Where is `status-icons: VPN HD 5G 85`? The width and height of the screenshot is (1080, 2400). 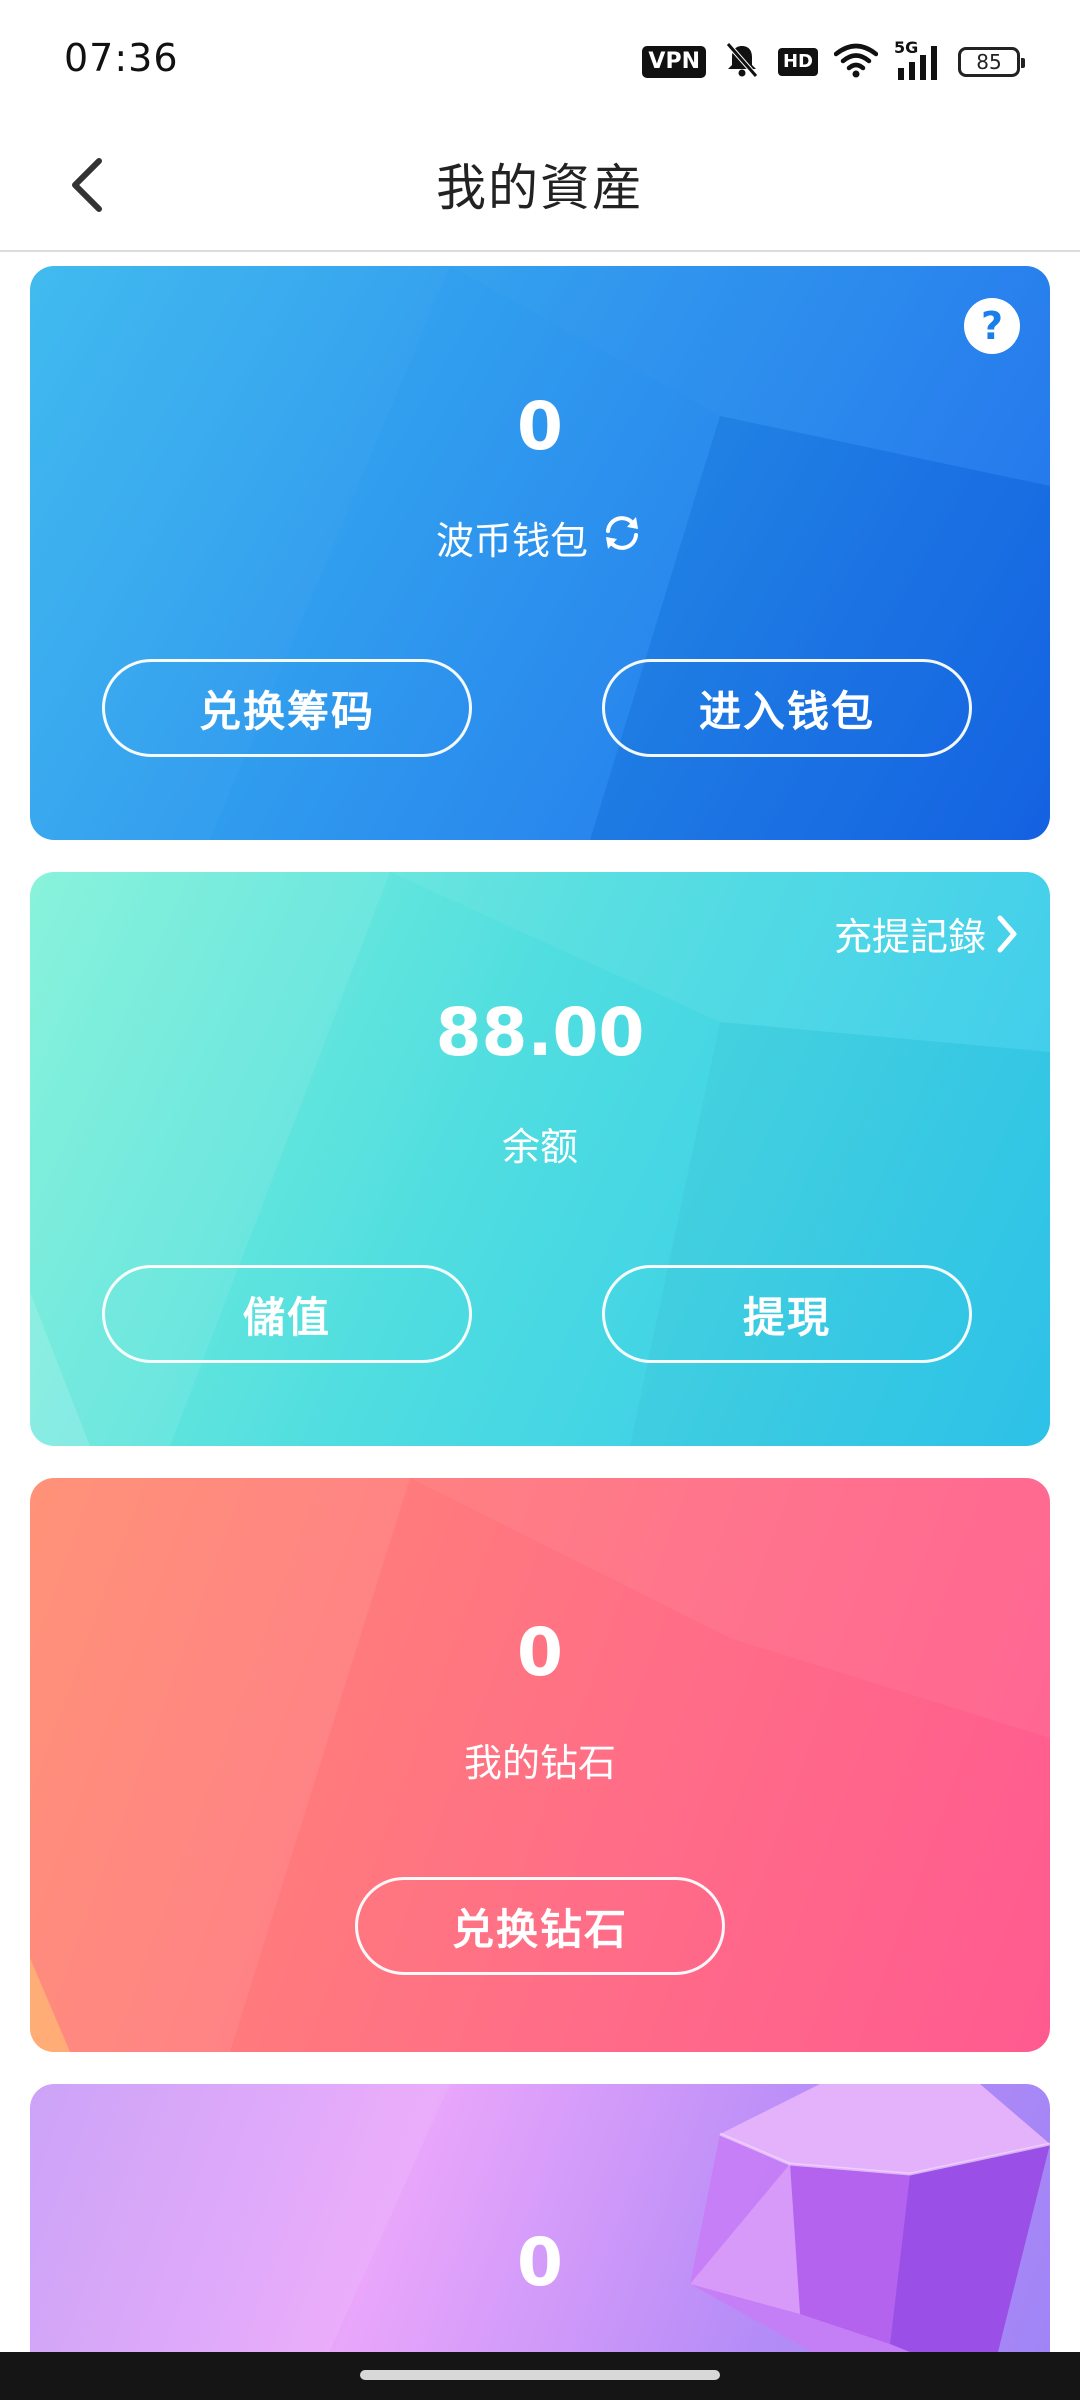 status-icons: VPN HD 5G 85 is located at coordinates (833, 61).